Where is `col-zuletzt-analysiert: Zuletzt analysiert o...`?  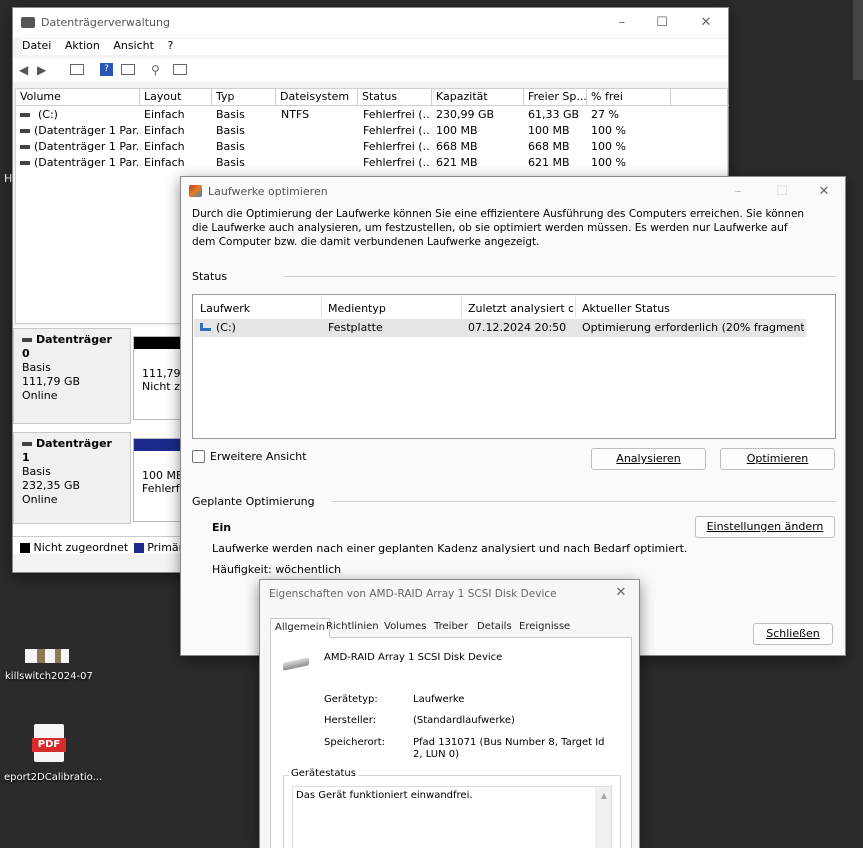
col-zuletzt-analysiert: Zuletzt analysiert o... is located at coordinates (520, 308).